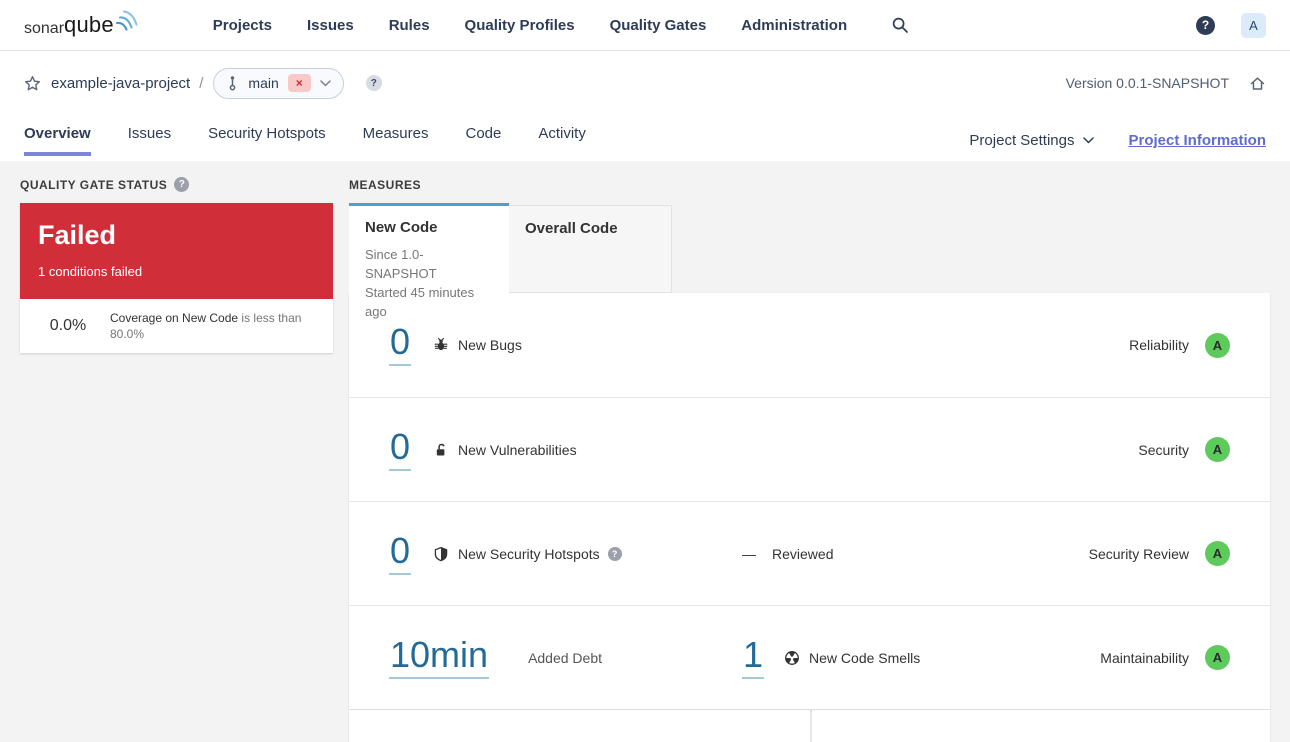 This screenshot has height=742, width=1290. I want to click on project-settings-label: Project Settings, so click(1022, 140).